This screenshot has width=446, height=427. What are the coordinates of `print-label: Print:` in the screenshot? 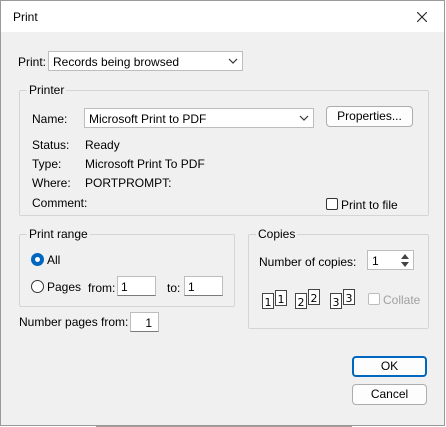 It's located at (32, 62).